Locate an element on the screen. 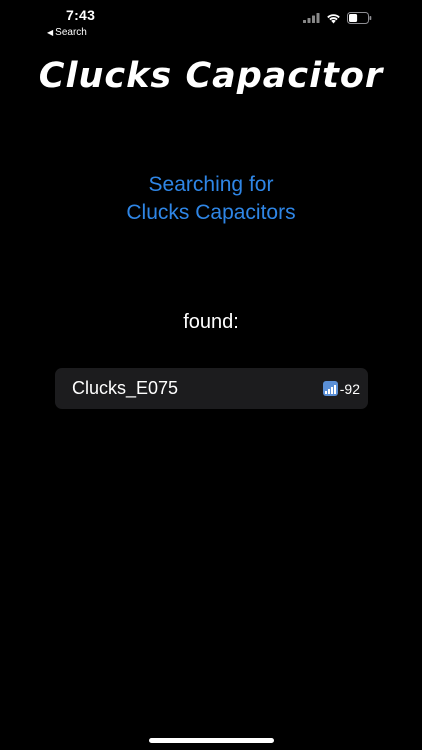  searching-status: Searching for Clucks Capacitors is located at coordinates (211, 199).